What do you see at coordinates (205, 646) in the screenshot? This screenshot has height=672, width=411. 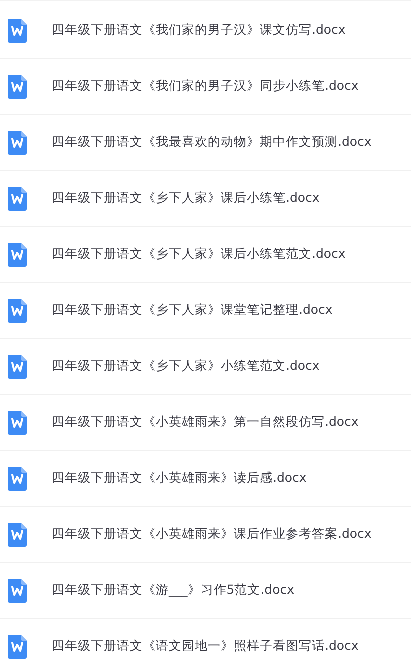 I see `file-name: 四年级下册语文《语文园地一》照样子看图写话.docx` at bounding box center [205, 646].